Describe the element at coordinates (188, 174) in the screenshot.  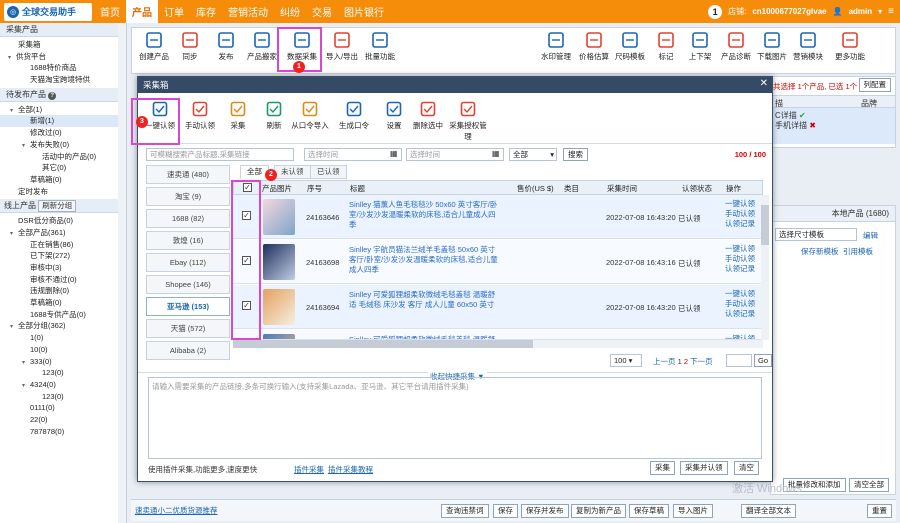
I see `source-filter-0: 速卖通 (480)` at that location.